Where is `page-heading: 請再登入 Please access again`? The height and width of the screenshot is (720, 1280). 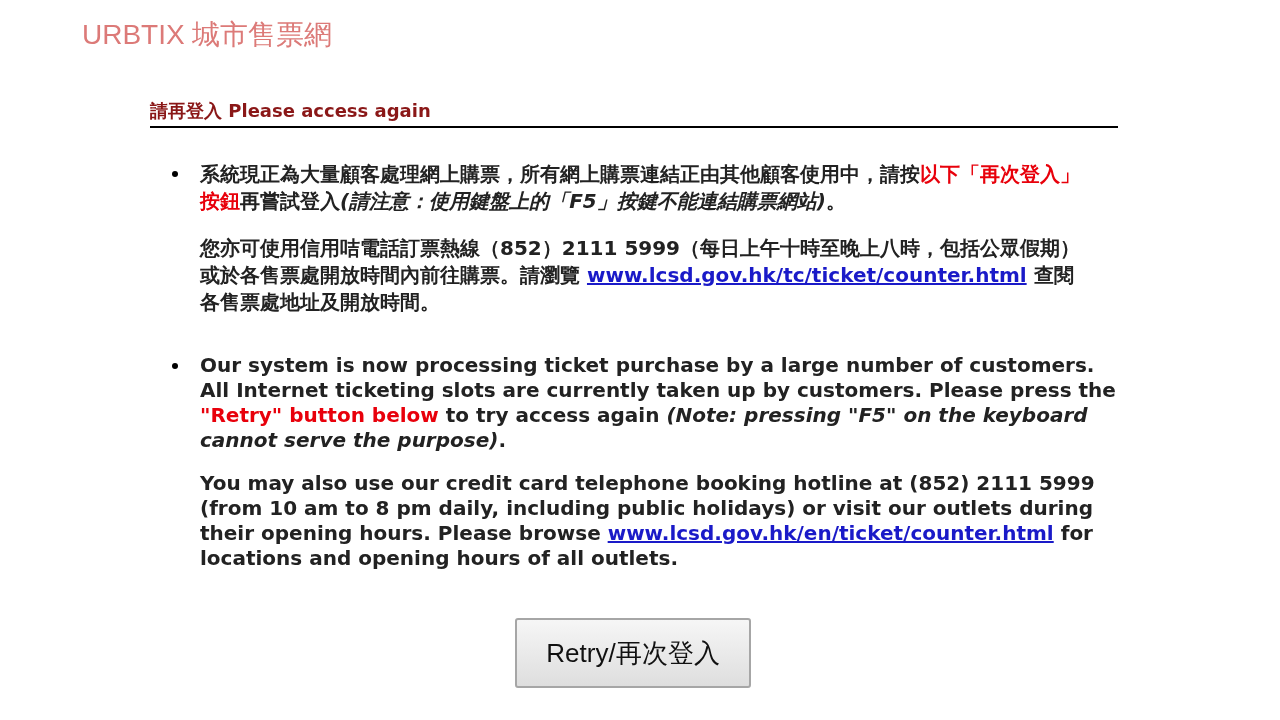 page-heading: 請再登入 Please access again is located at coordinates (290, 110).